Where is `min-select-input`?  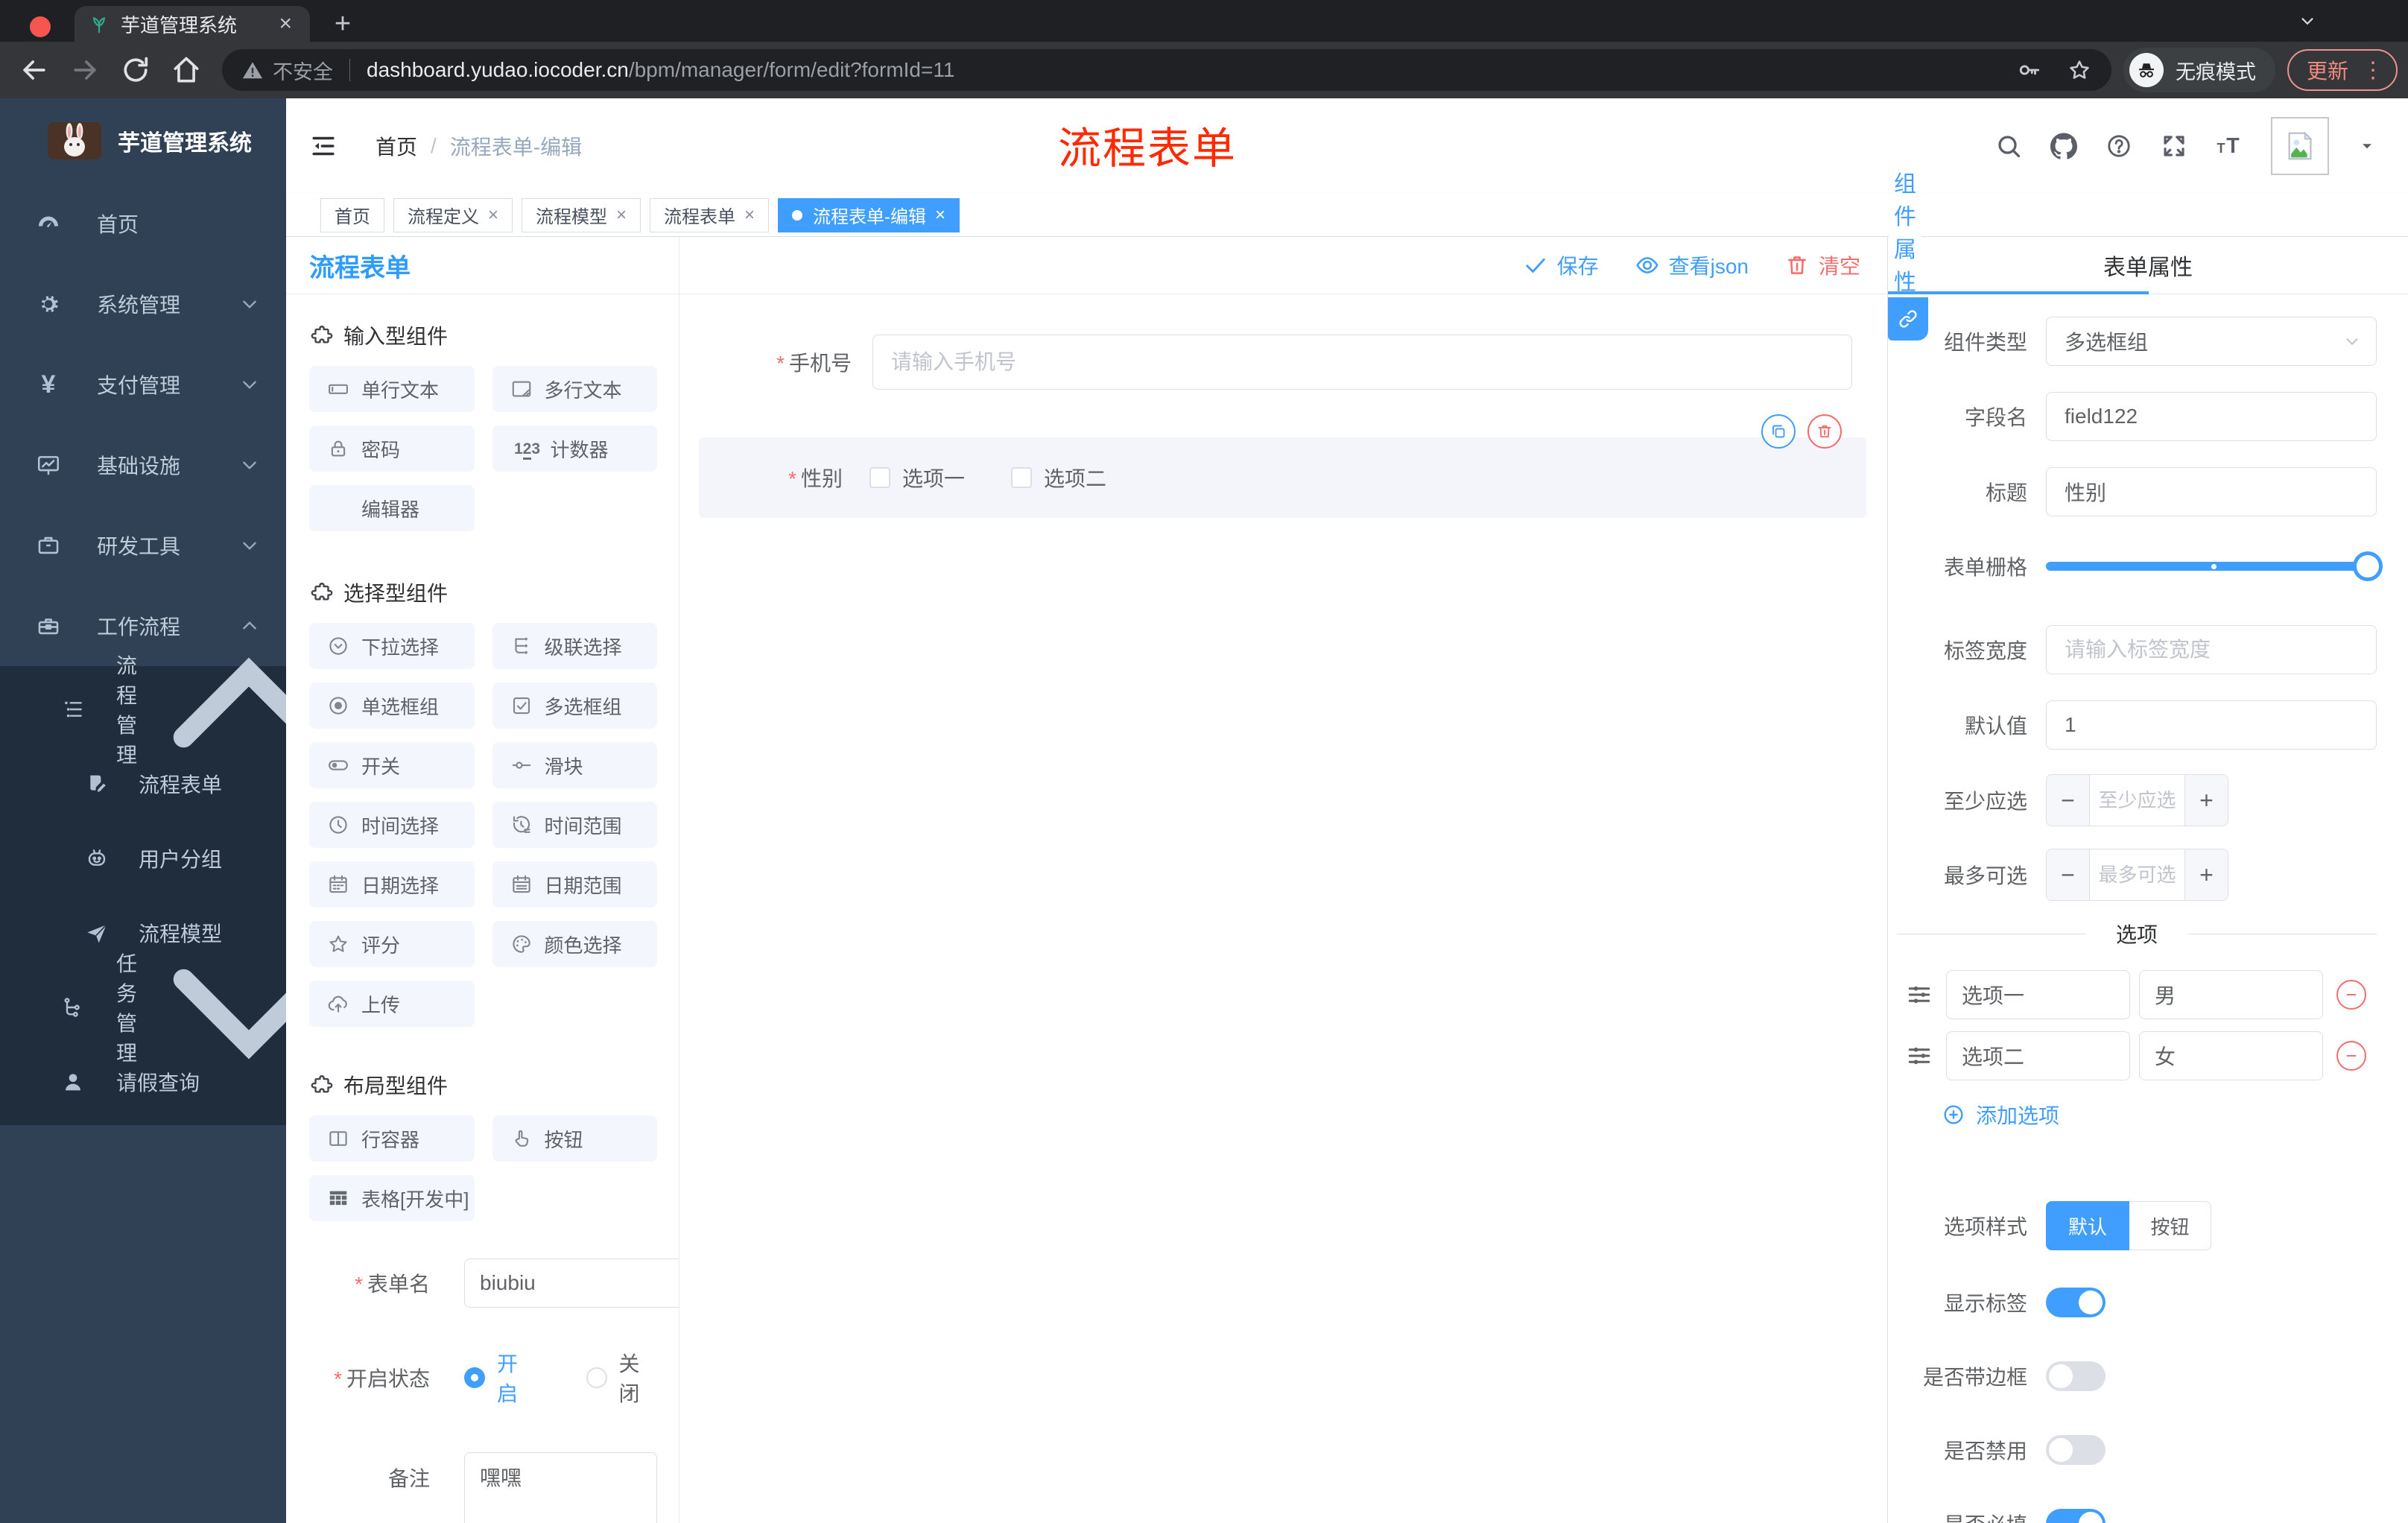 min-select-input is located at coordinates (2137, 801).